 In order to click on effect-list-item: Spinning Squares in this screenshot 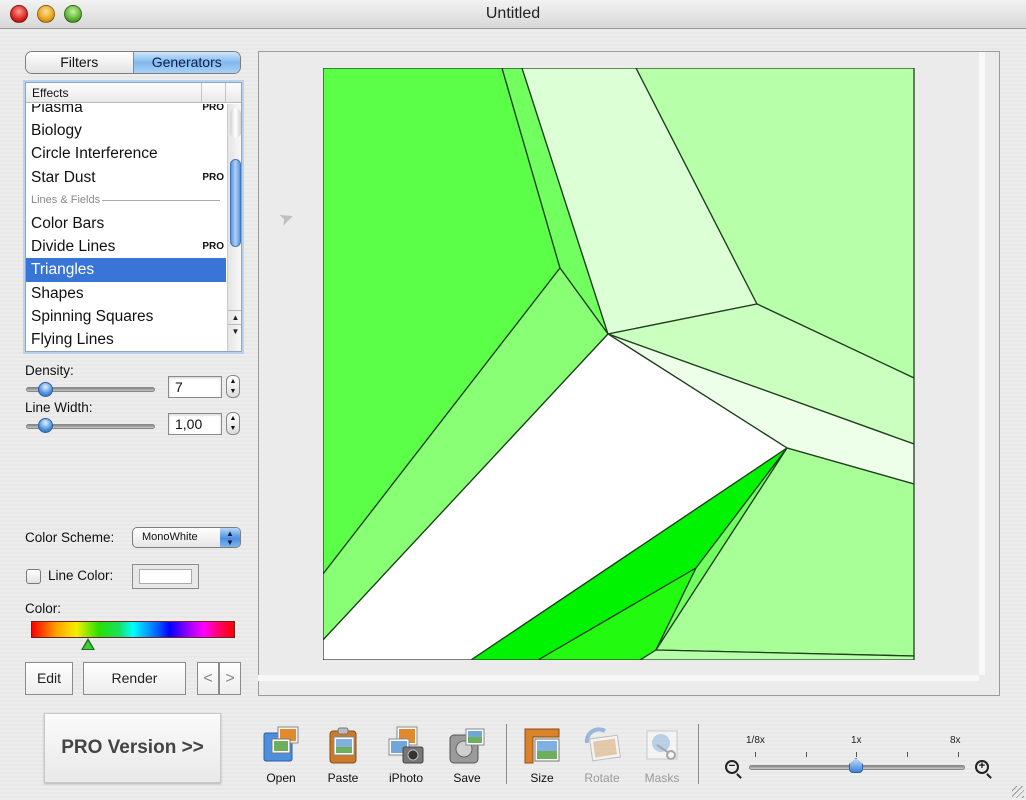, I will do `click(126, 316)`.